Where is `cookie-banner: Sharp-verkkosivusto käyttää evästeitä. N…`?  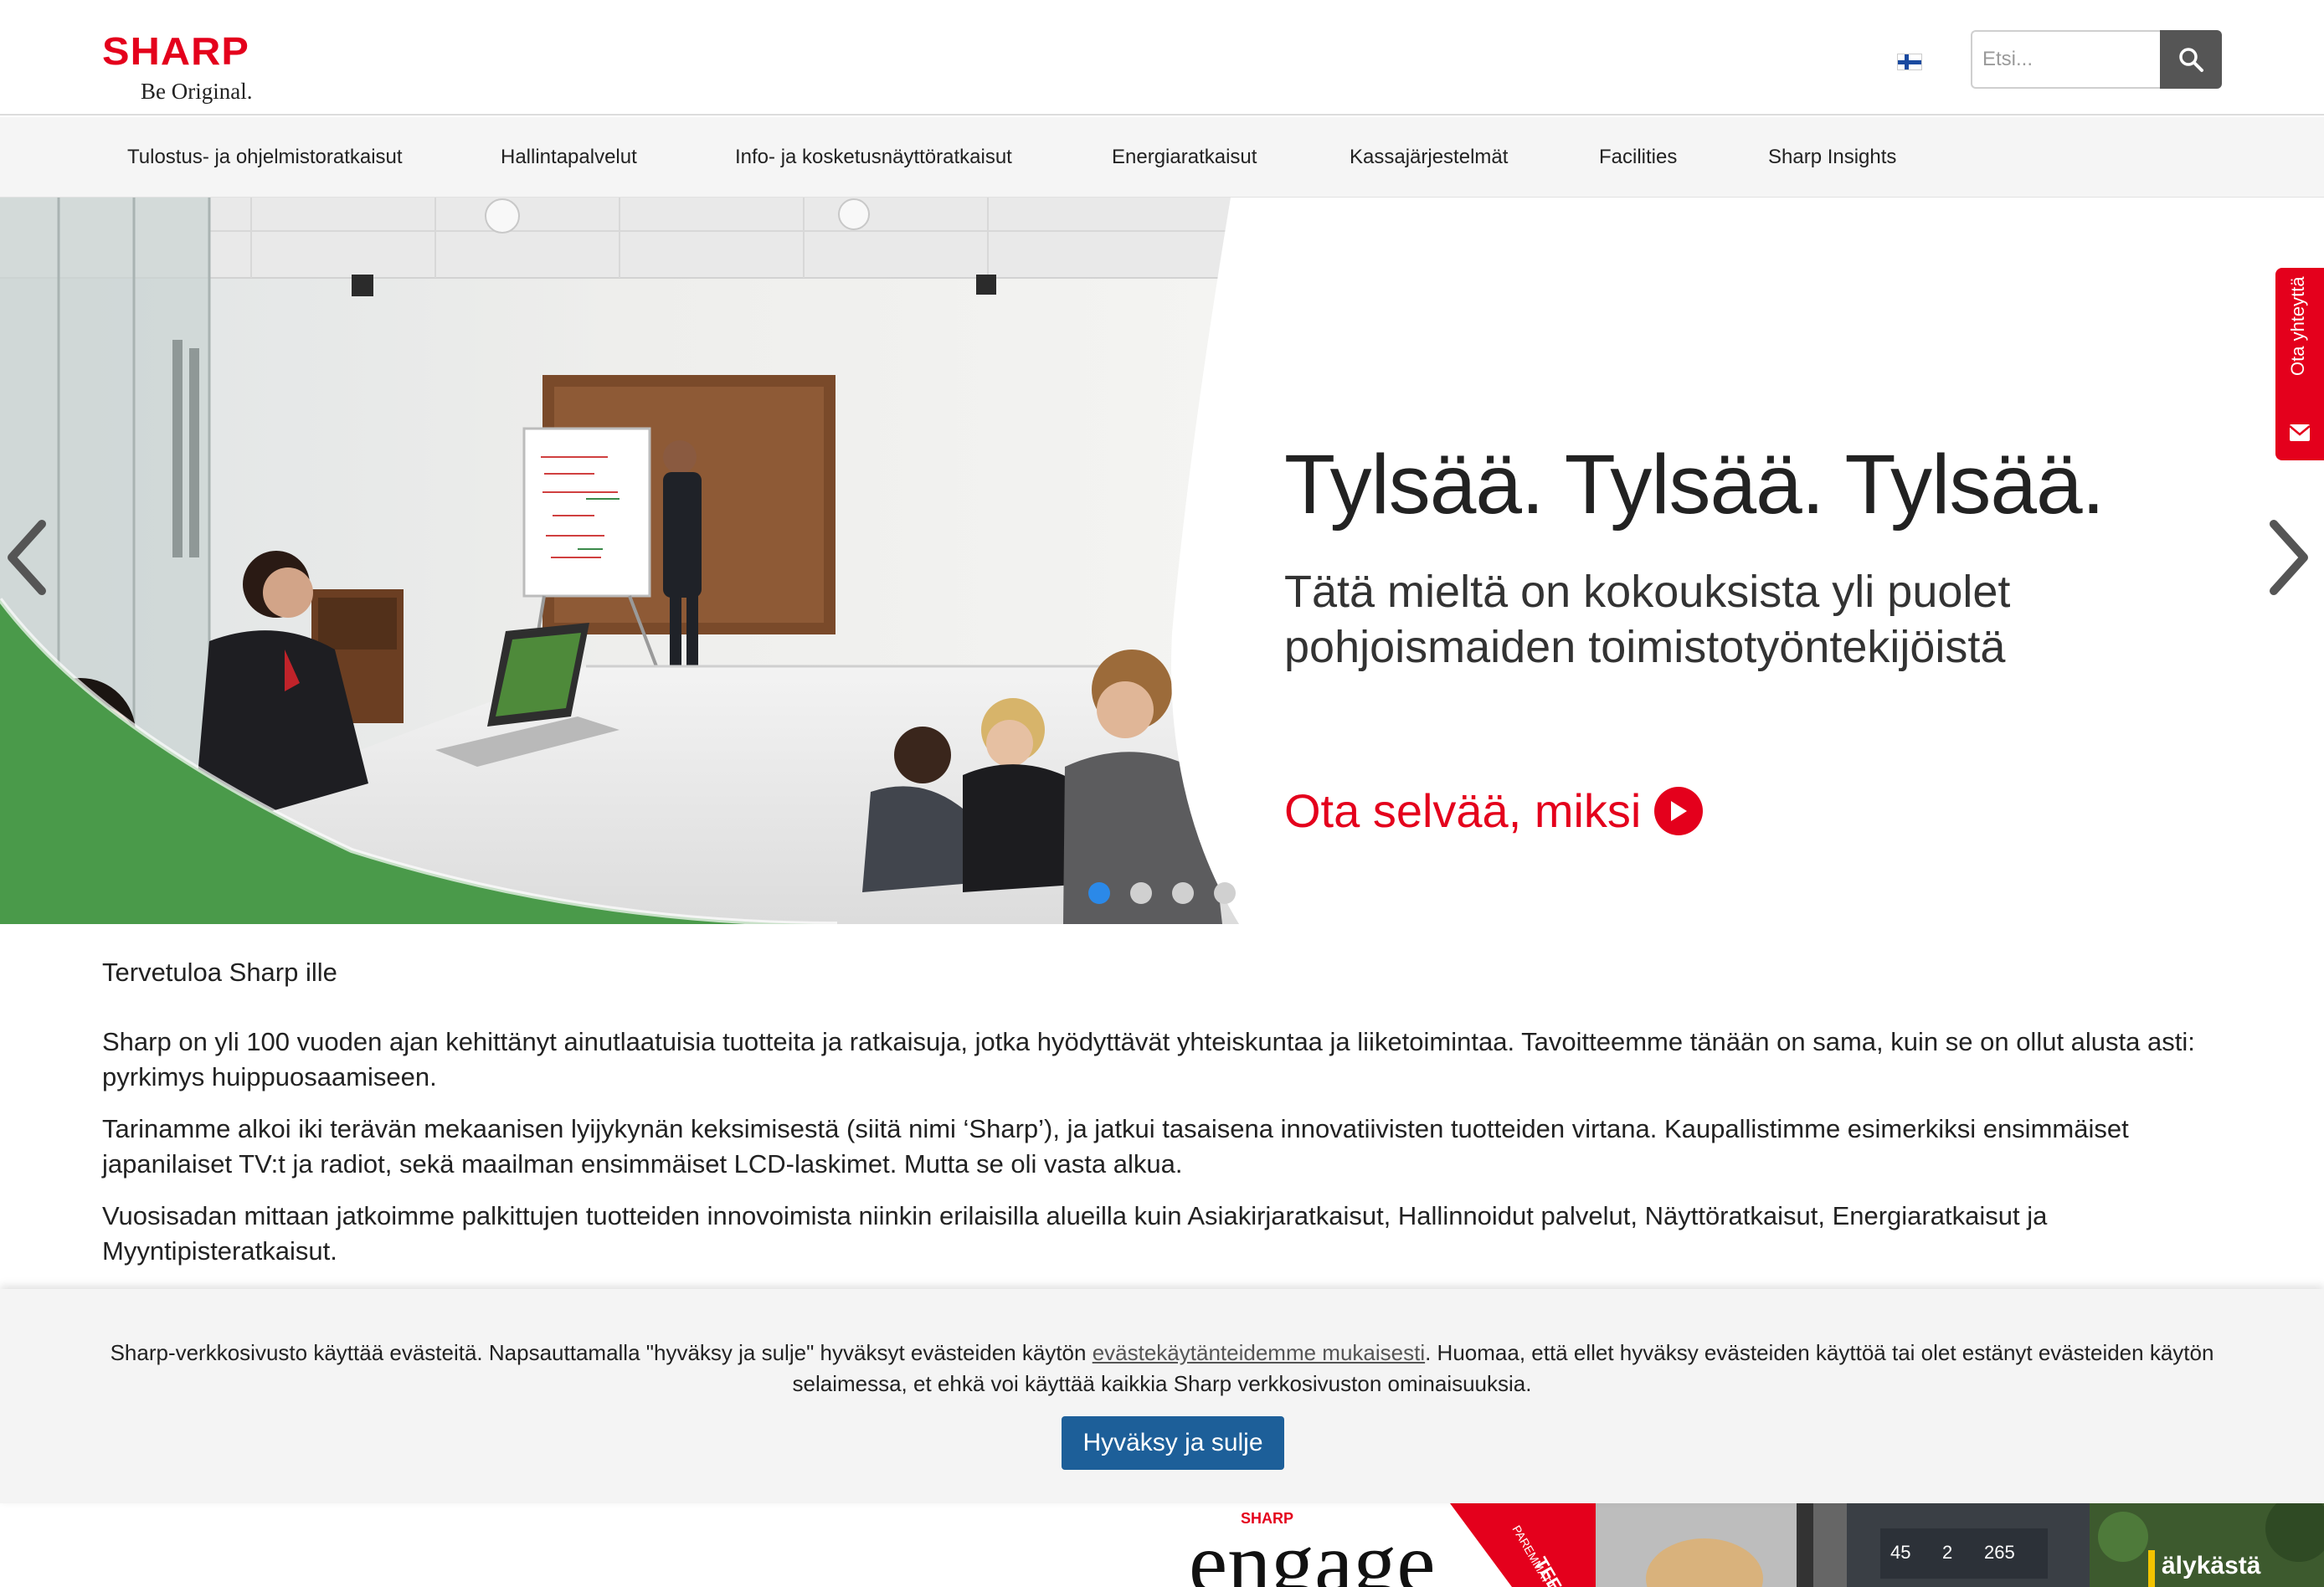
cookie-banner: Sharp-verkkosivusto käyttää evästeitä. N… is located at coordinates (1162, 1396).